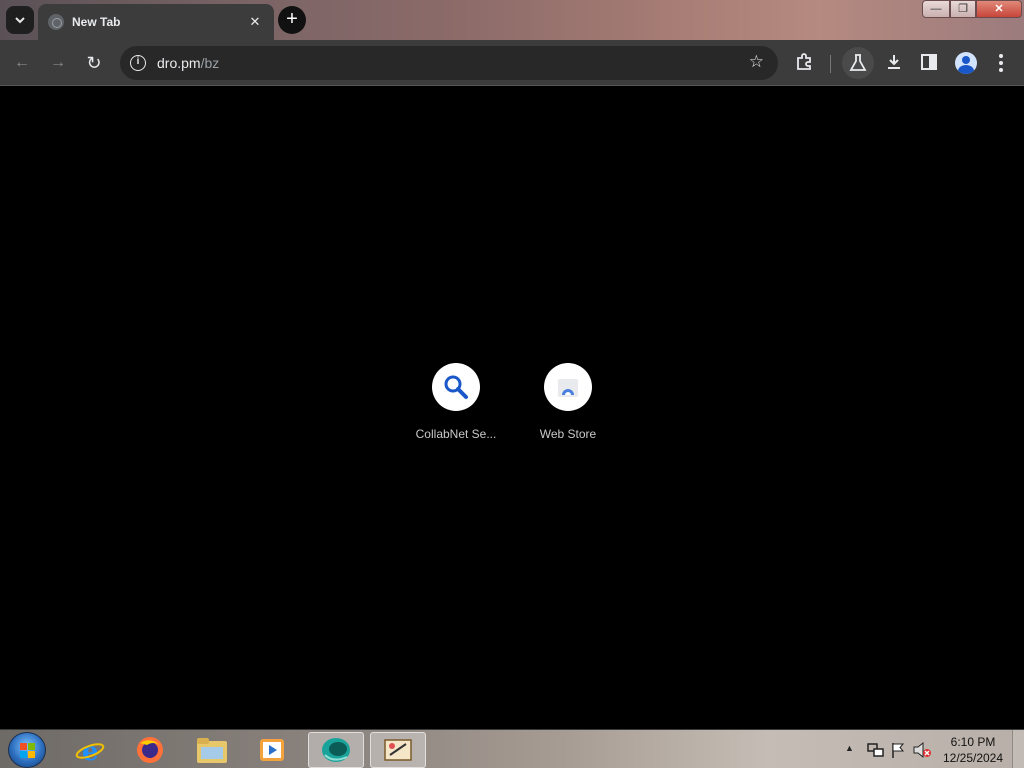  What do you see at coordinates (898, 750) in the screenshot?
I see `action-center-flag-icon` at bounding box center [898, 750].